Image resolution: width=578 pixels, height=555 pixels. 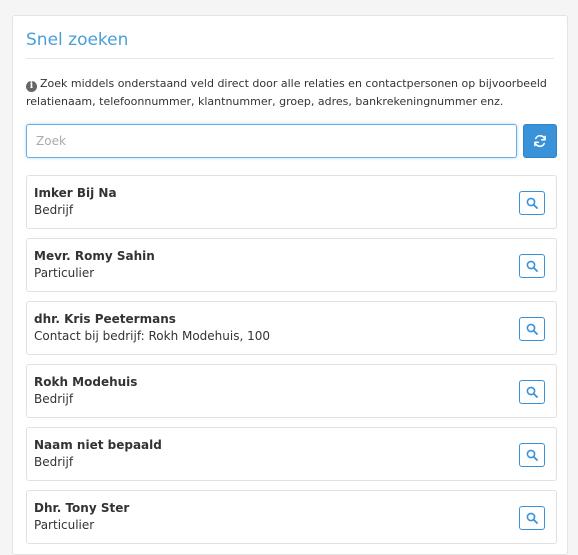 I want to click on result-card: Naam niet bepaald Bedrijf, so click(x=291, y=454).